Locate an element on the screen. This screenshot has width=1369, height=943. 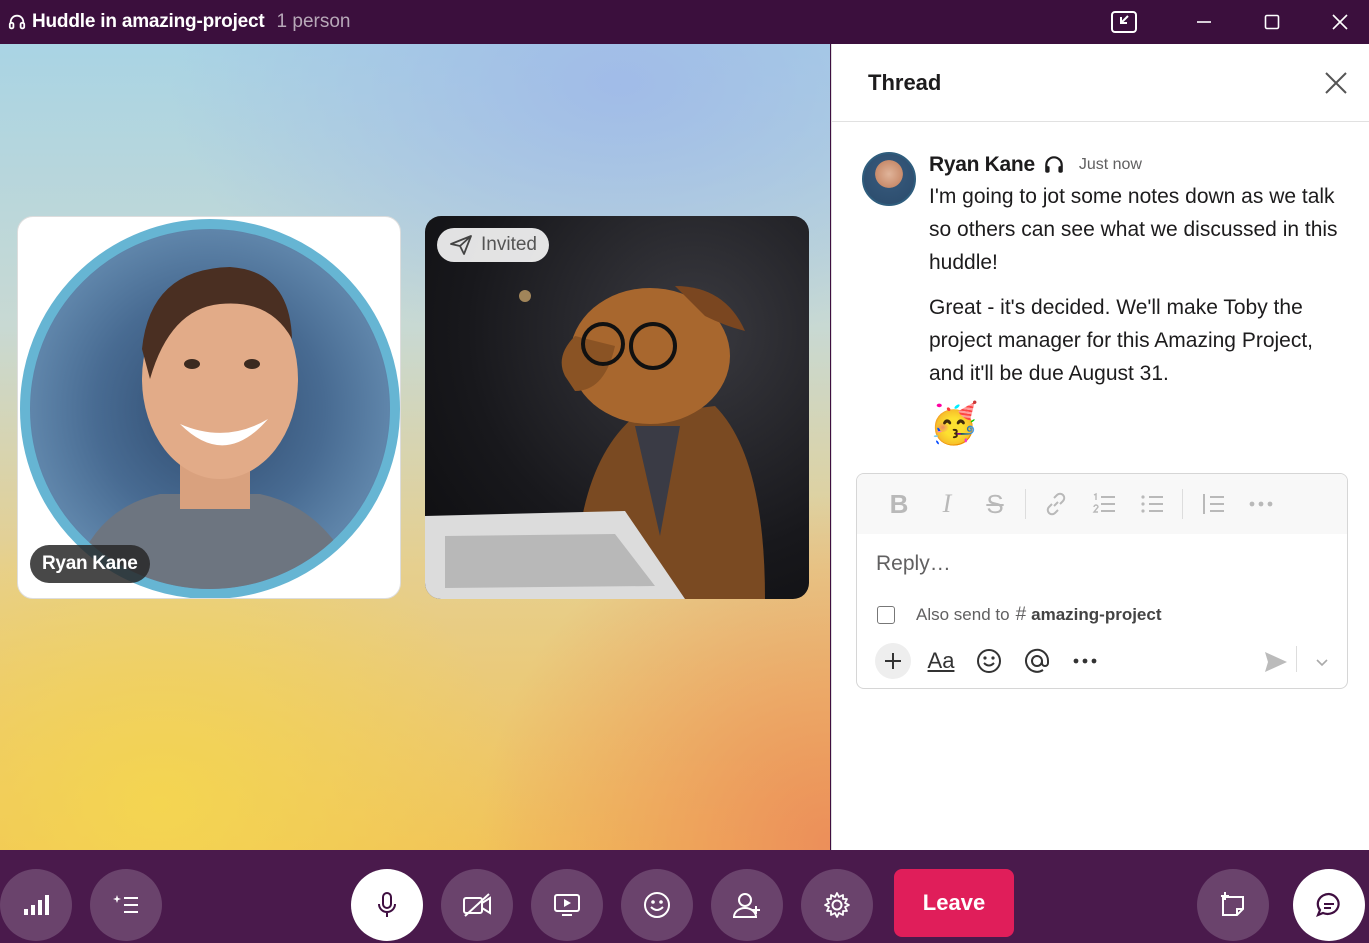
canvas-button is located at coordinates (1233, 905).